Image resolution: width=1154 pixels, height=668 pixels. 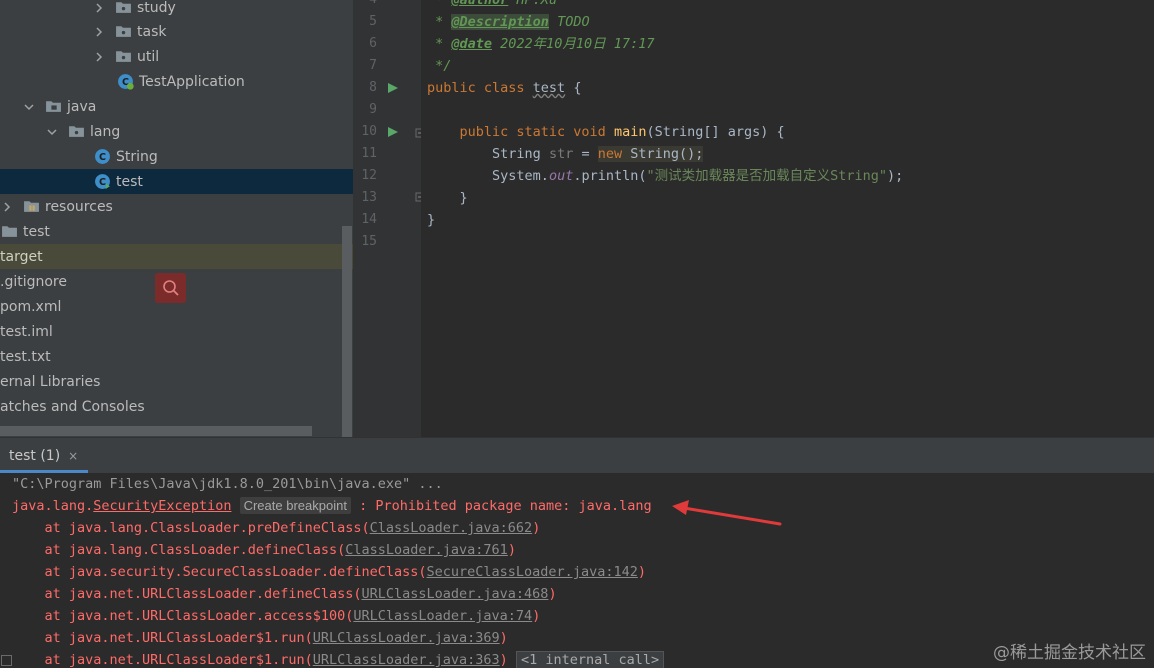 What do you see at coordinates (347, 331) in the screenshot?
I see `vertical-scrollbar` at bounding box center [347, 331].